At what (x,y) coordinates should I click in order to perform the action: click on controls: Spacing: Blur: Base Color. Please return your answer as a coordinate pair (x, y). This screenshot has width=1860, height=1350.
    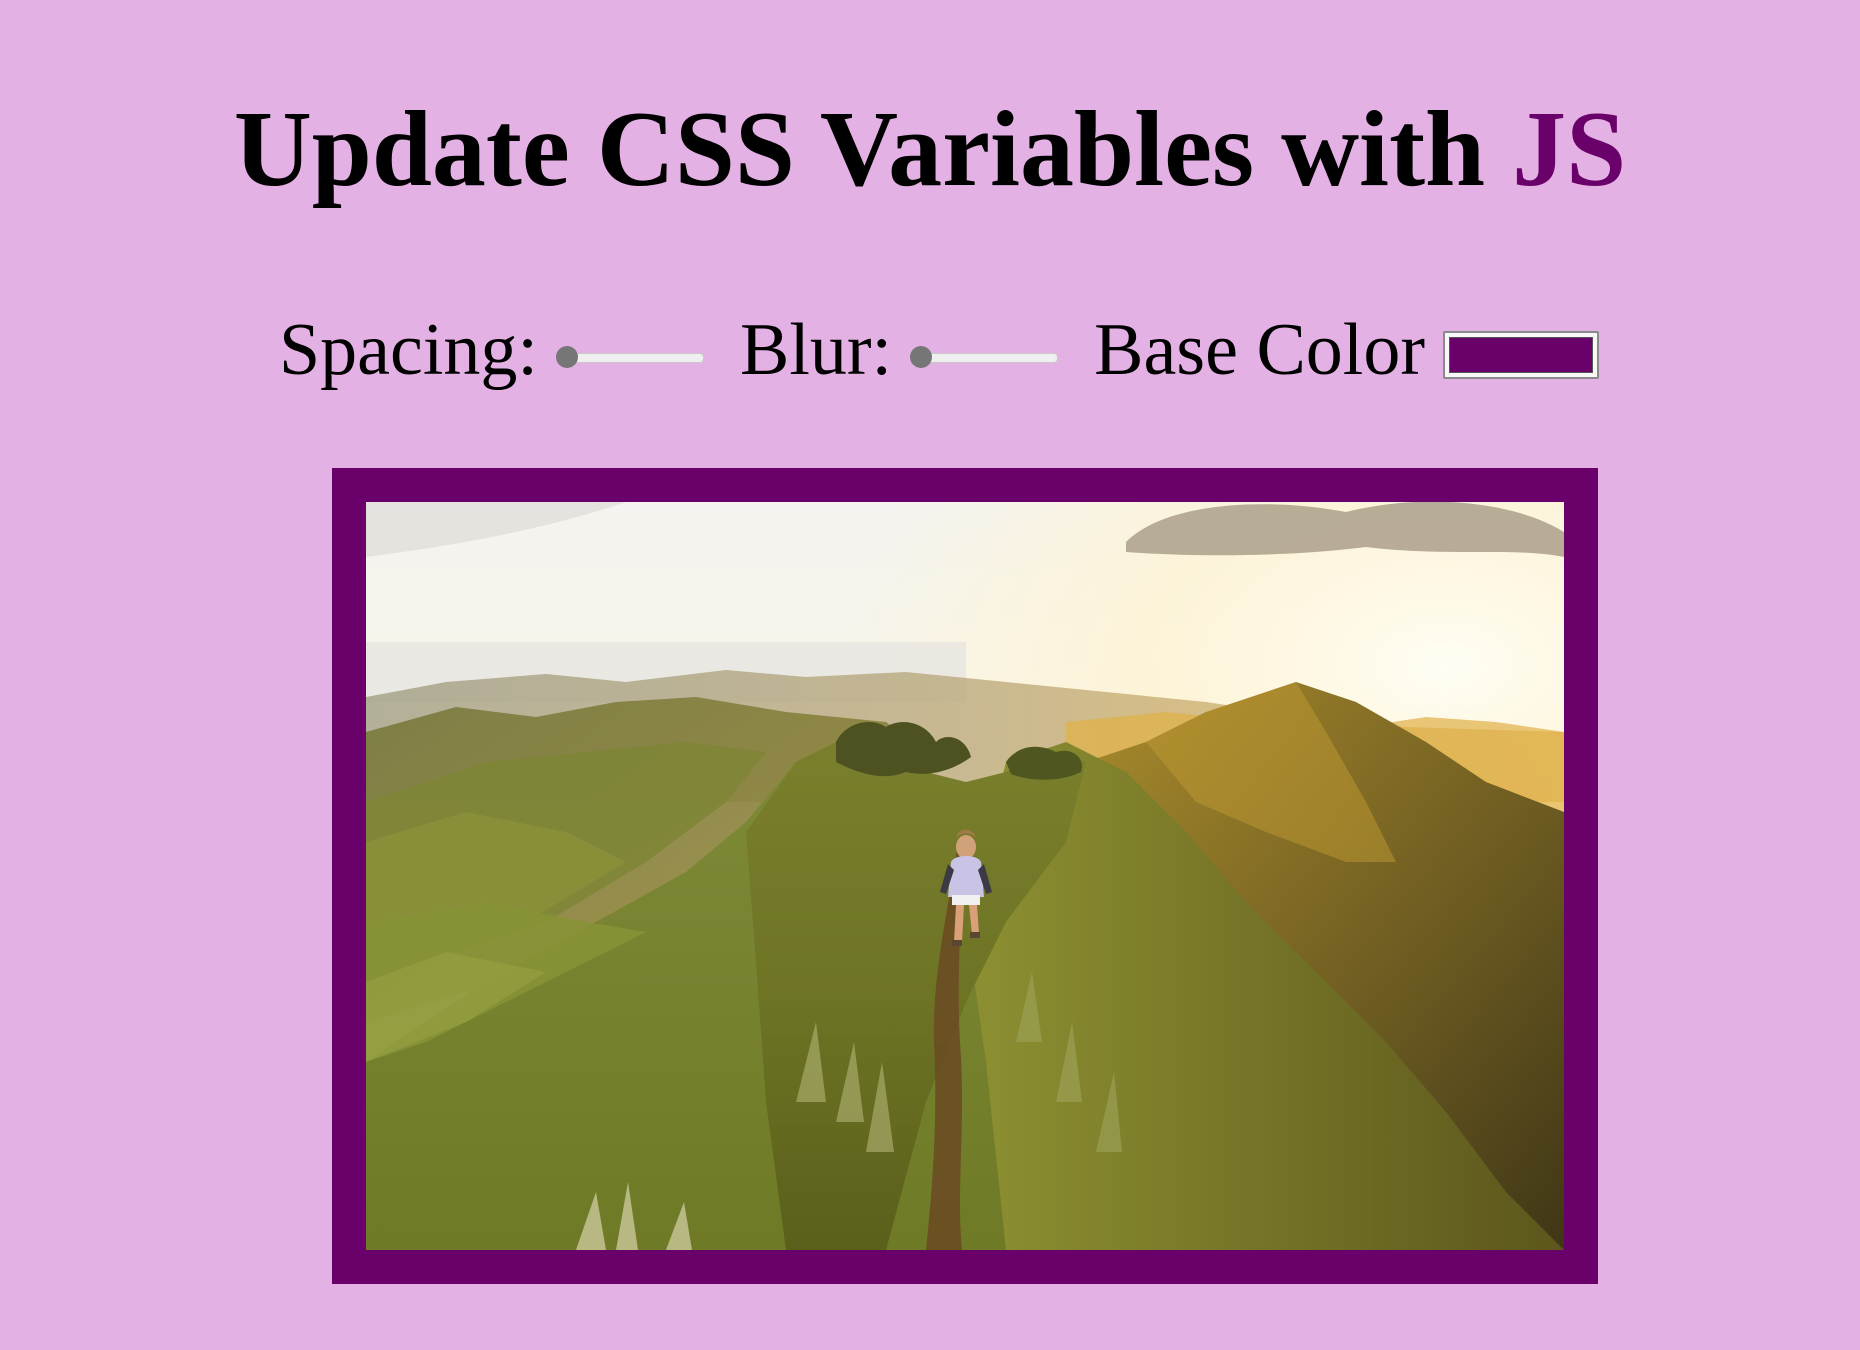
    Looking at the image, I should click on (930, 350).